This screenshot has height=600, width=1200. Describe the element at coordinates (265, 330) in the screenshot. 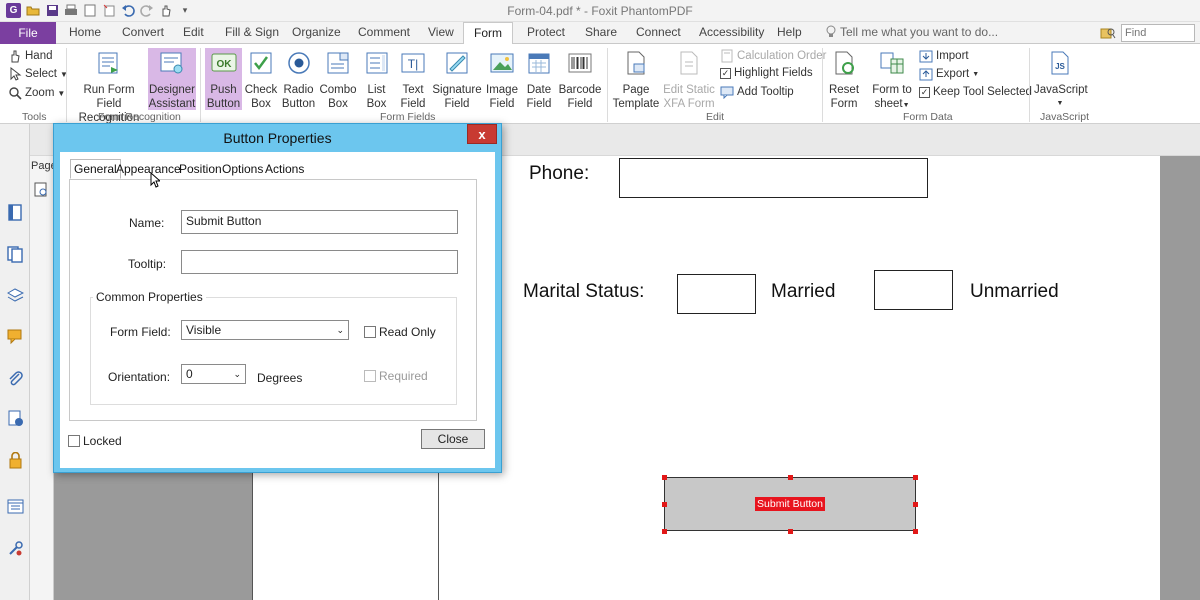

I see `form-field-select: Visible ⌄` at that location.